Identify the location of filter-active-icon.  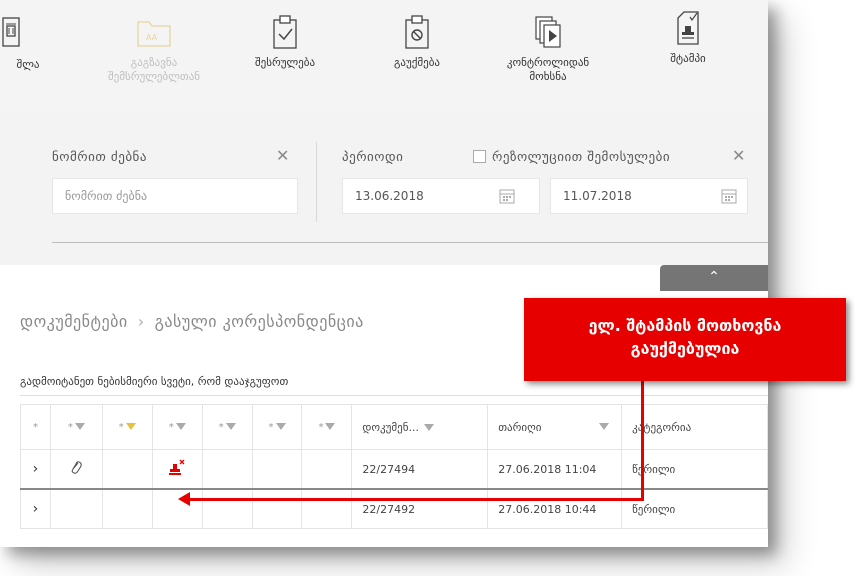
(130, 426).